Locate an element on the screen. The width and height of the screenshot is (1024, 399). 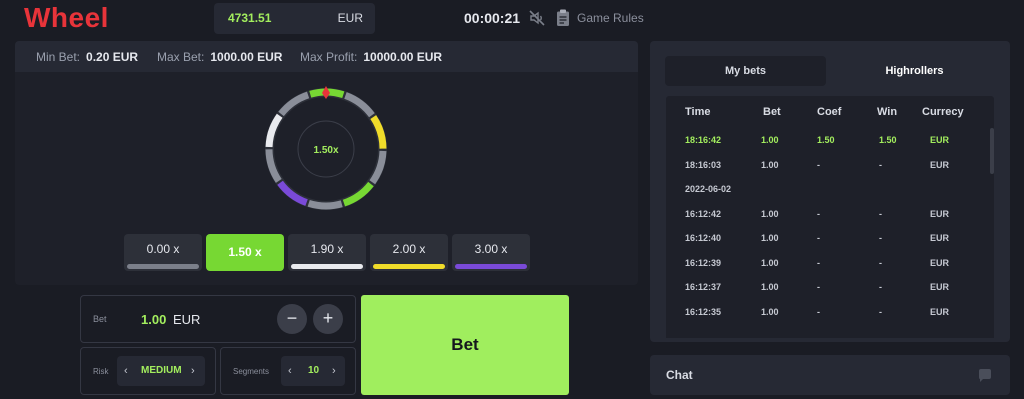
increase-bet-button: + is located at coordinates (328, 319).